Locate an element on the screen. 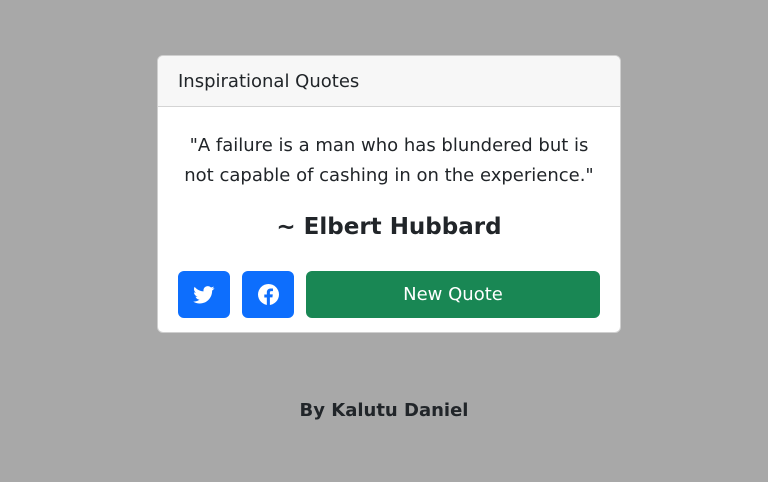 This screenshot has height=482, width=768. author-credit: By Kalutu Daniel is located at coordinates (384, 410).